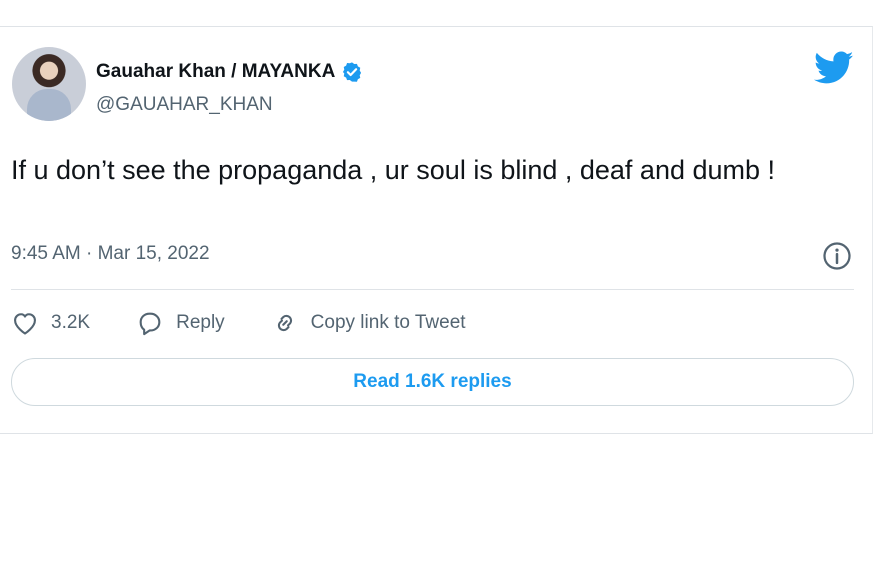  What do you see at coordinates (432, 382) in the screenshot?
I see `read-replies-button: Read 1.6K replies` at bounding box center [432, 382].